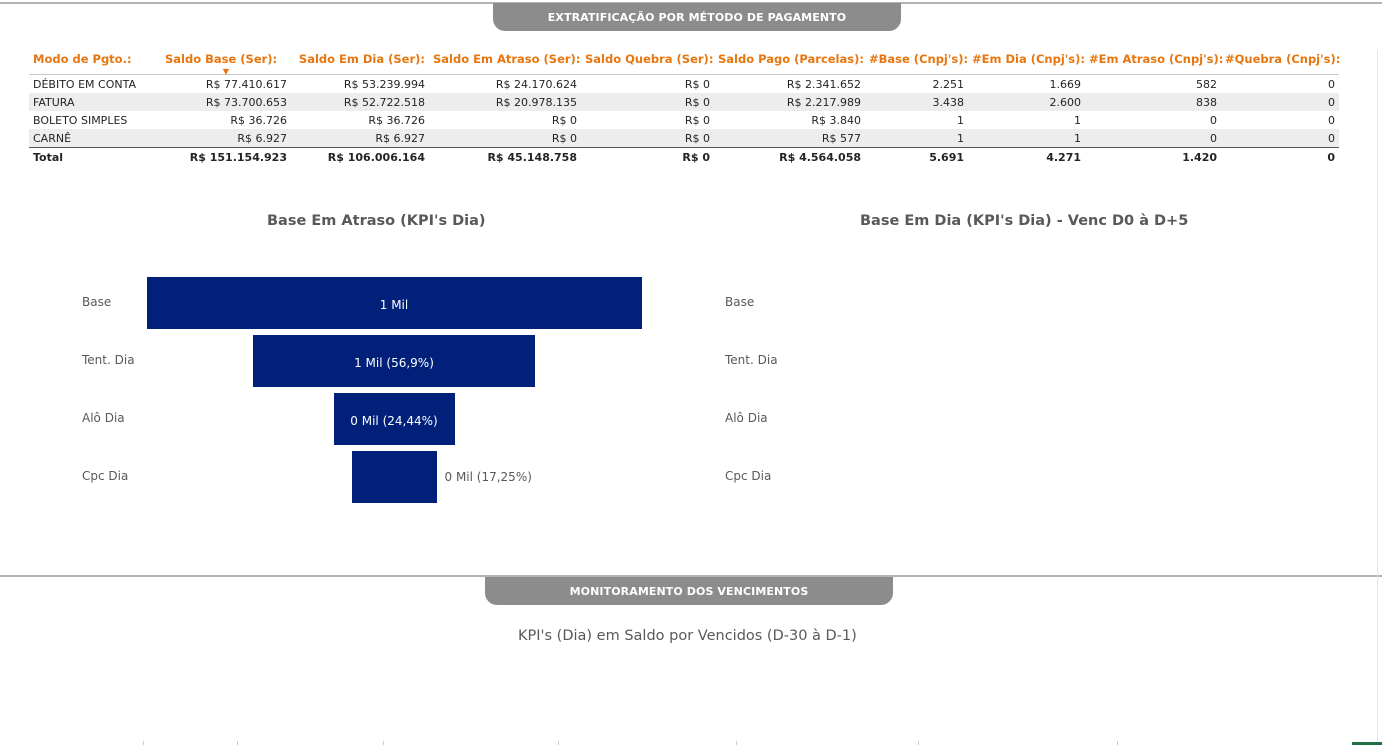 The height and width of the screenshot is (745, 1382). I want to click on column-header-label: Saldo Base (Ser):, so click(221, 59).